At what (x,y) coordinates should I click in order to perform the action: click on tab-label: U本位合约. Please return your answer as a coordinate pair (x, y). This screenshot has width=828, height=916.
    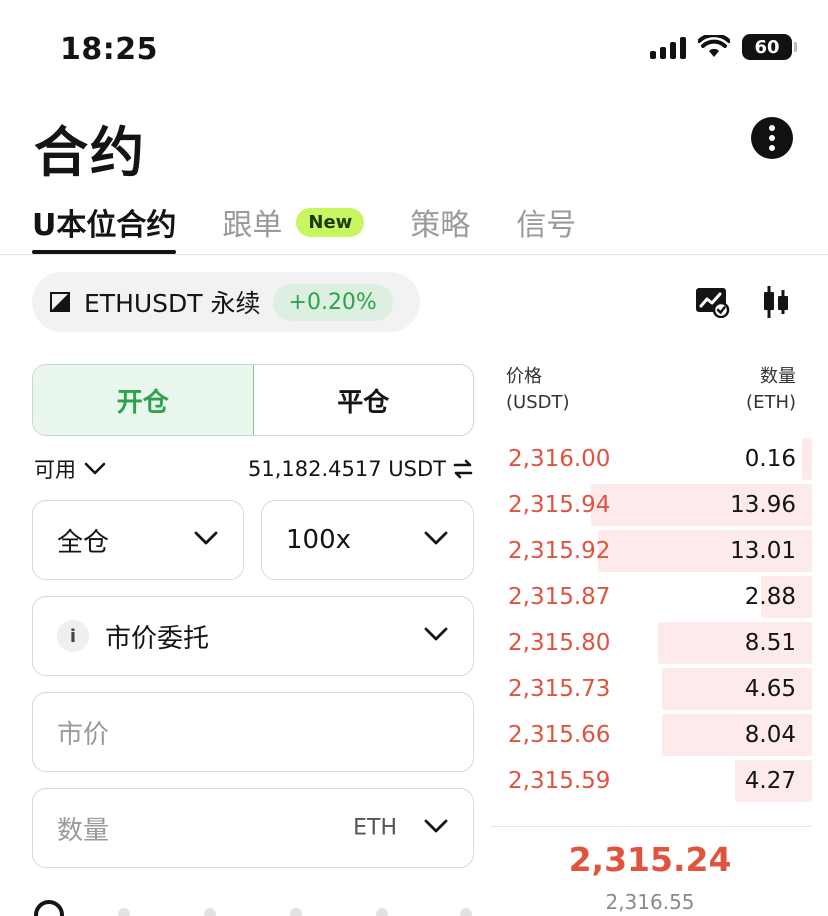
    Looking at the image, I should click on (104, 225).